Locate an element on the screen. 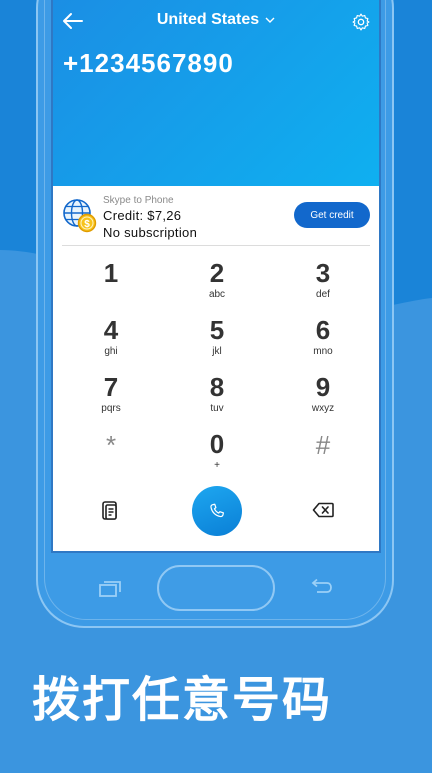 This screenshot has height=773, width=432. country-label: United States is located at coordinates (208, 19).